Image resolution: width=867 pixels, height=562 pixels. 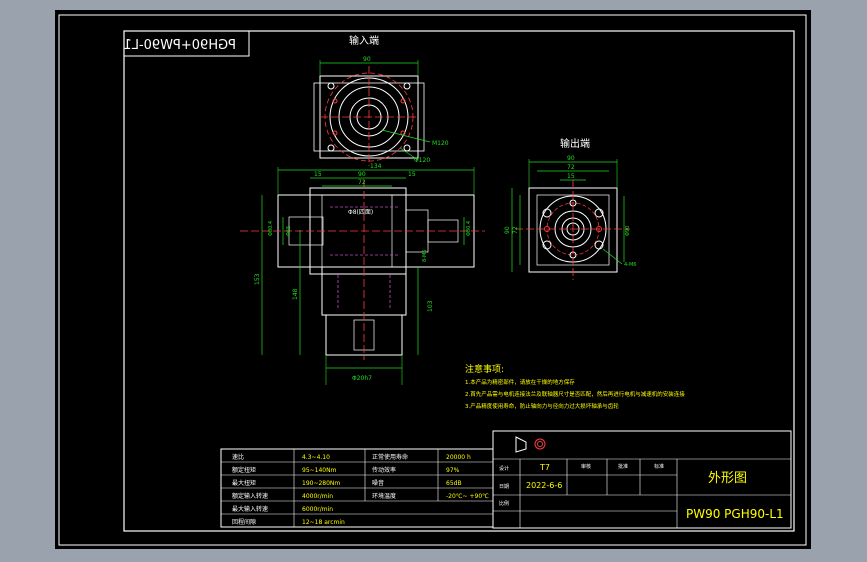 What do you see at coordinates (289, 231) in the screenshot?
I see `side-dim-left-2: Φ65` at bounding box center [289, 231].